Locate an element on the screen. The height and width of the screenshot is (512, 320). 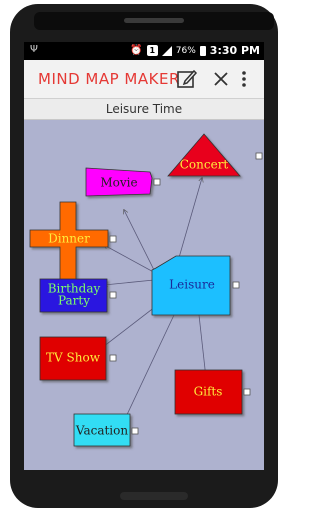
node-gifts: Gifts is located at coordinates (212, 392).